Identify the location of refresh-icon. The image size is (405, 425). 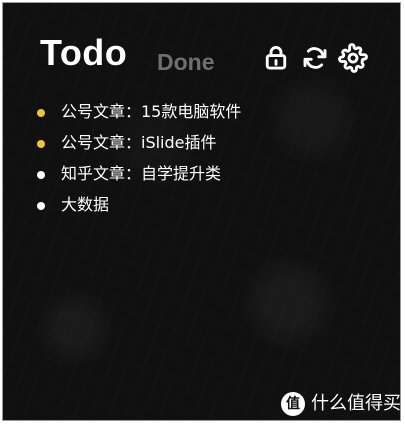
(315, 58).